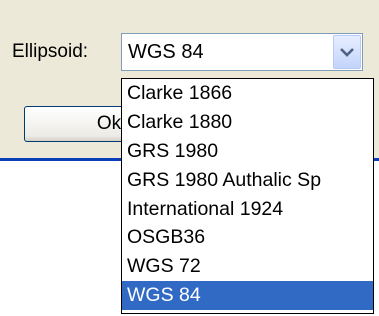  I want to click on dropdown-option: Clarke 1880, so click(247, 122).